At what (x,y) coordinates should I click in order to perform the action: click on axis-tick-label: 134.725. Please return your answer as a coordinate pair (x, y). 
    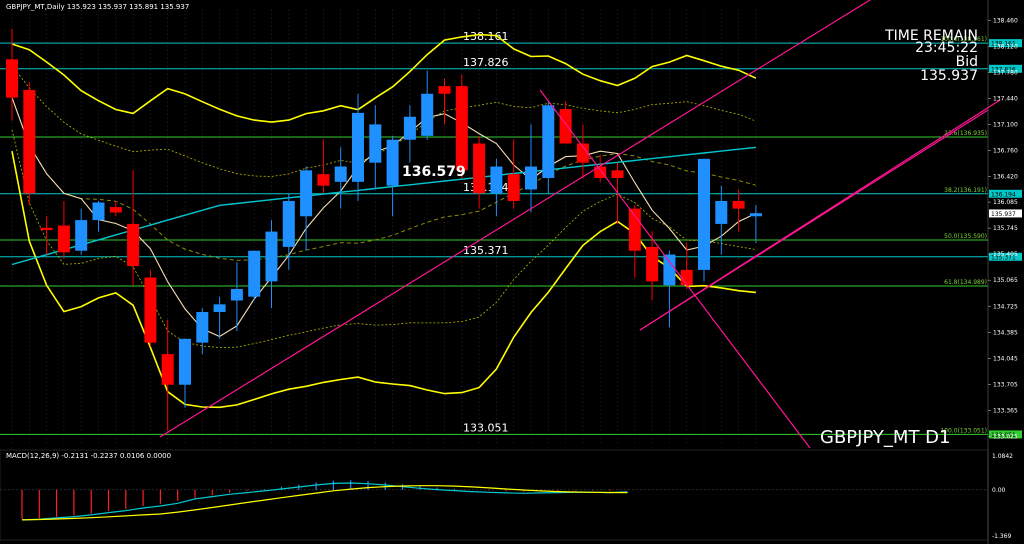
    Looking at the image, I should click on (1005, 306).